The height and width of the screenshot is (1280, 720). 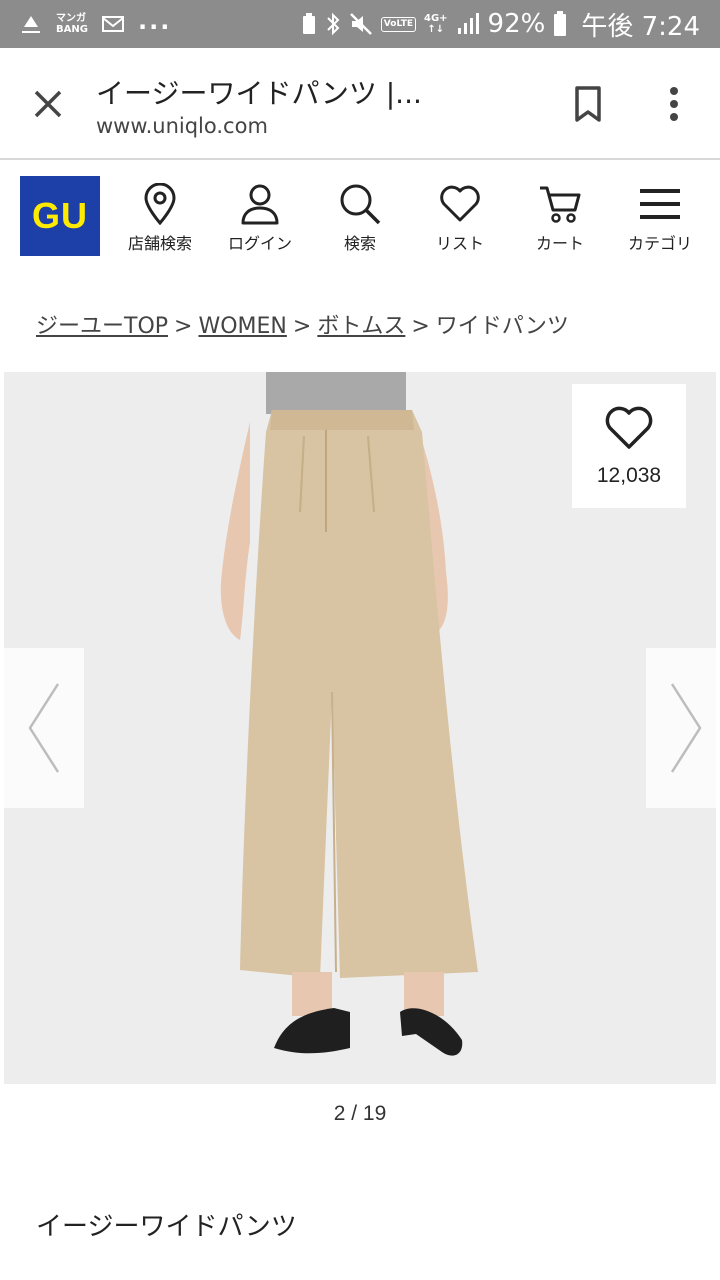 What do you see at coordinates (166, 1227) in the screenshot?
I see `product-name: イージーワイドパンツ` at bounding box center [166, 1227].